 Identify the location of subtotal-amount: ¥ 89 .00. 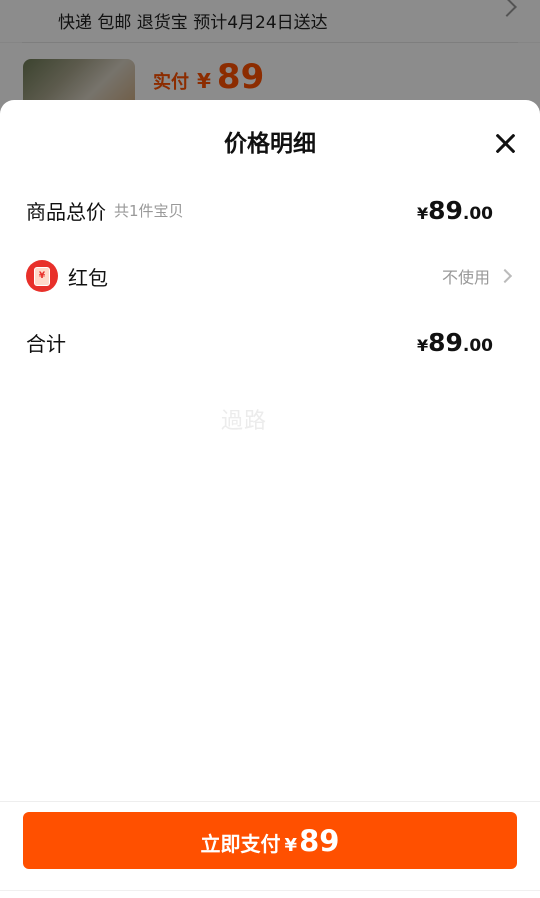
(465, 210).